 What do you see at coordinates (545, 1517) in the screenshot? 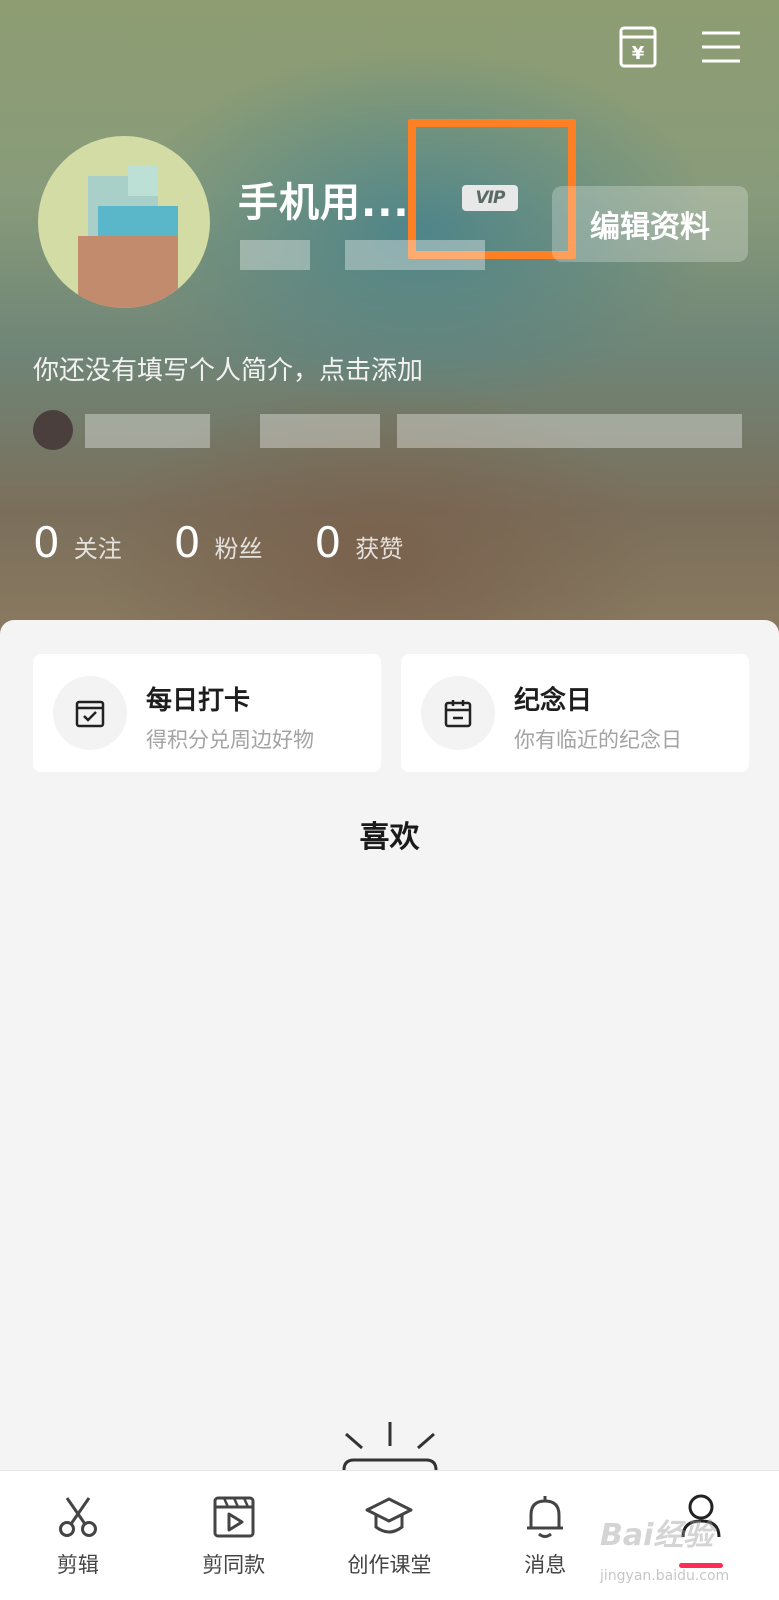
I see `bell-icon` at bounding box center [545, 1517].